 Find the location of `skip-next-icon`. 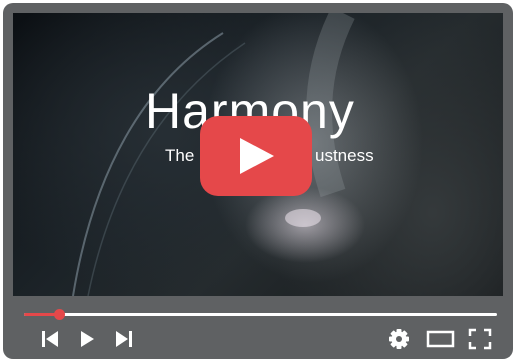

skip-next-icon is located at coordinates (124, 339).